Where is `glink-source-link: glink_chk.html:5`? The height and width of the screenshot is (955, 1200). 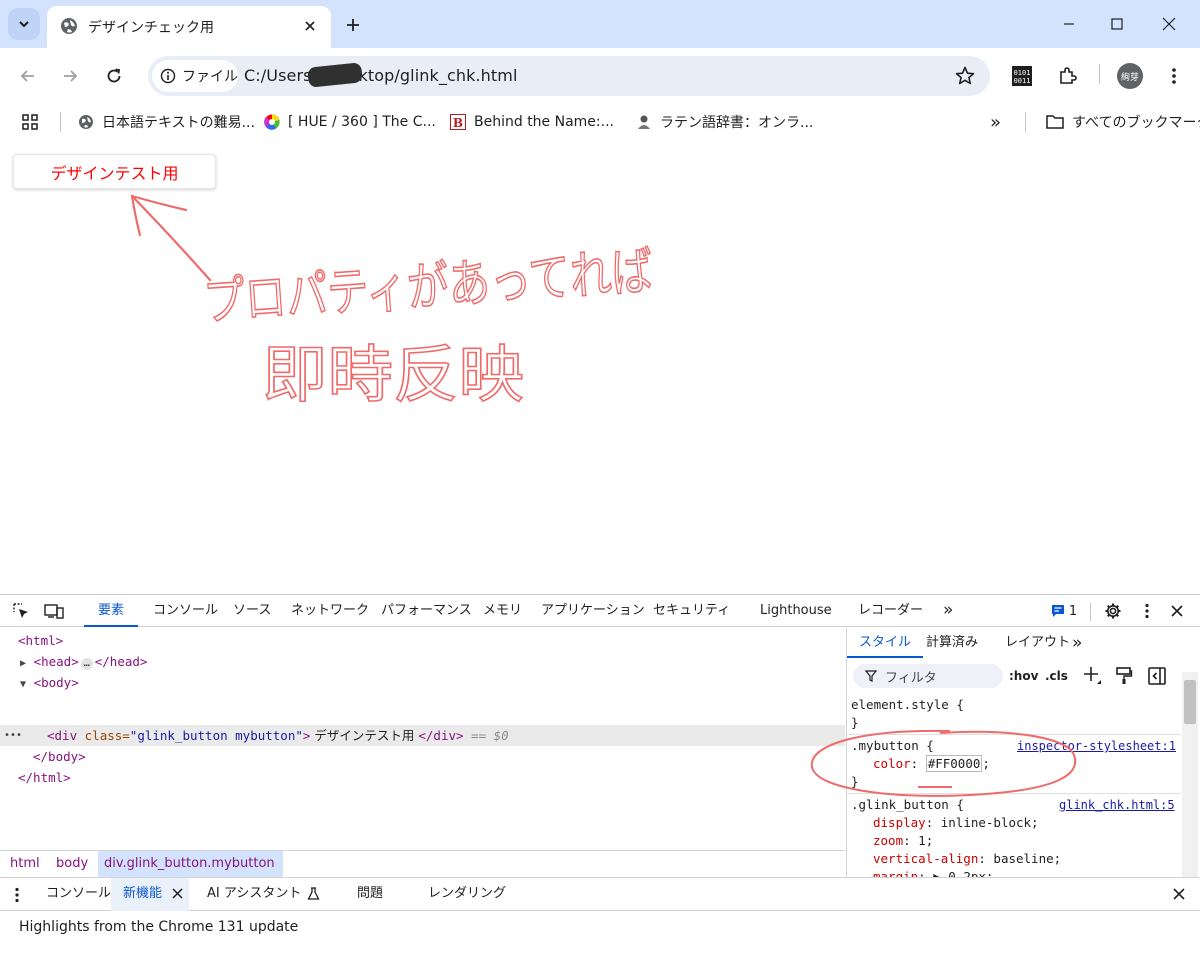
glink-source-link: glink_chk.html:5 is located at coordinates (1117, 805).